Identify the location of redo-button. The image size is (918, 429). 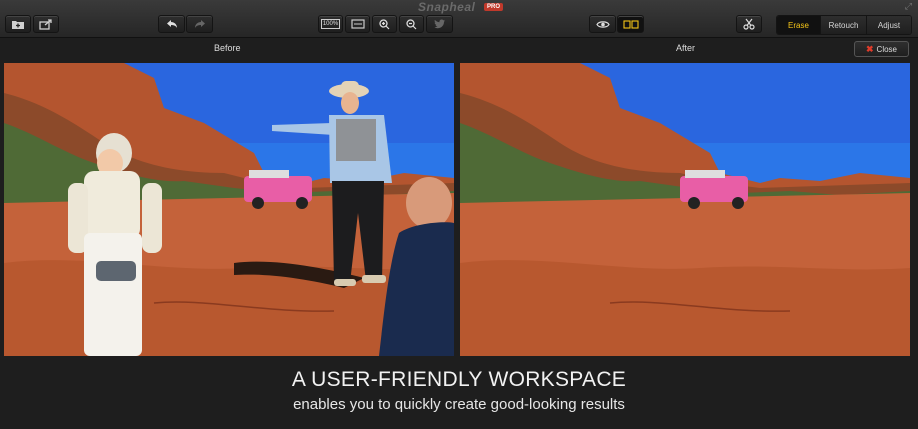
(199, 24).